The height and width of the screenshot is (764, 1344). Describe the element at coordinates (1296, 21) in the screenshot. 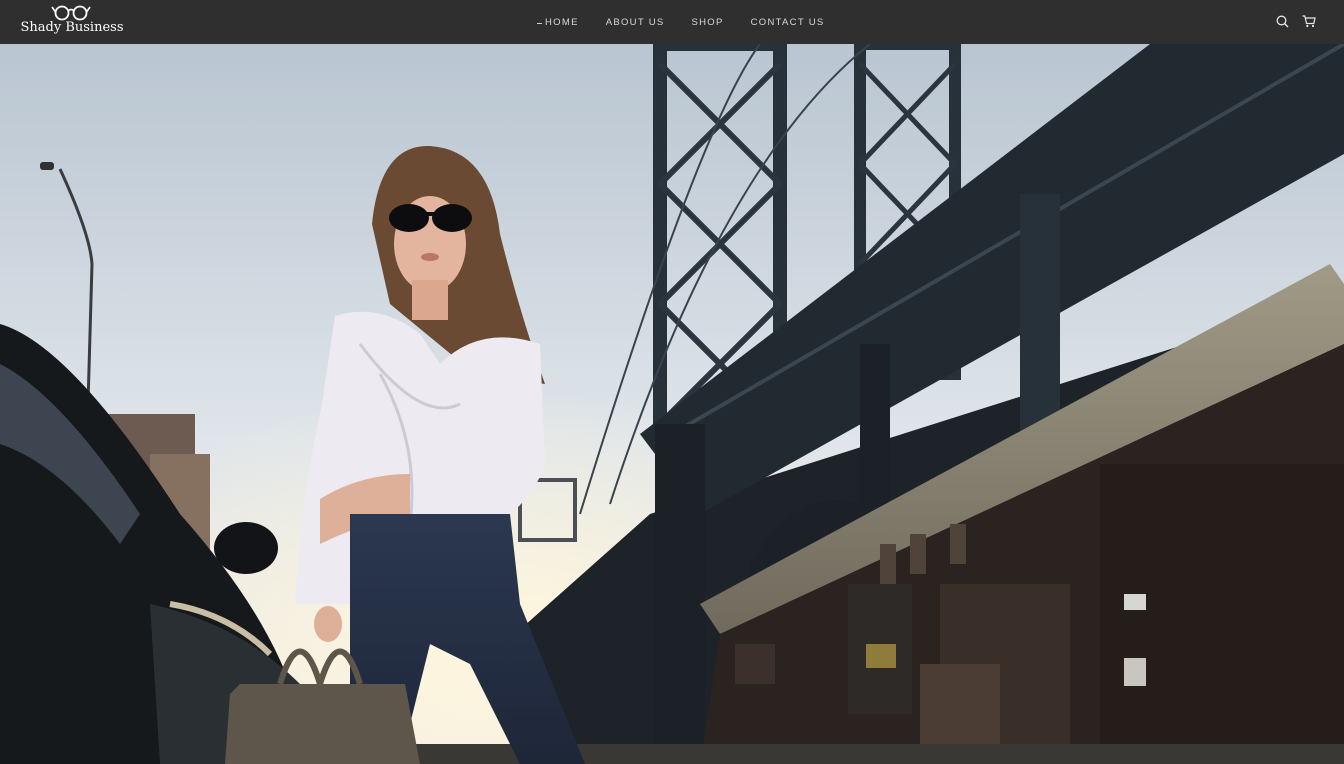

I see `header-actions` at that location.